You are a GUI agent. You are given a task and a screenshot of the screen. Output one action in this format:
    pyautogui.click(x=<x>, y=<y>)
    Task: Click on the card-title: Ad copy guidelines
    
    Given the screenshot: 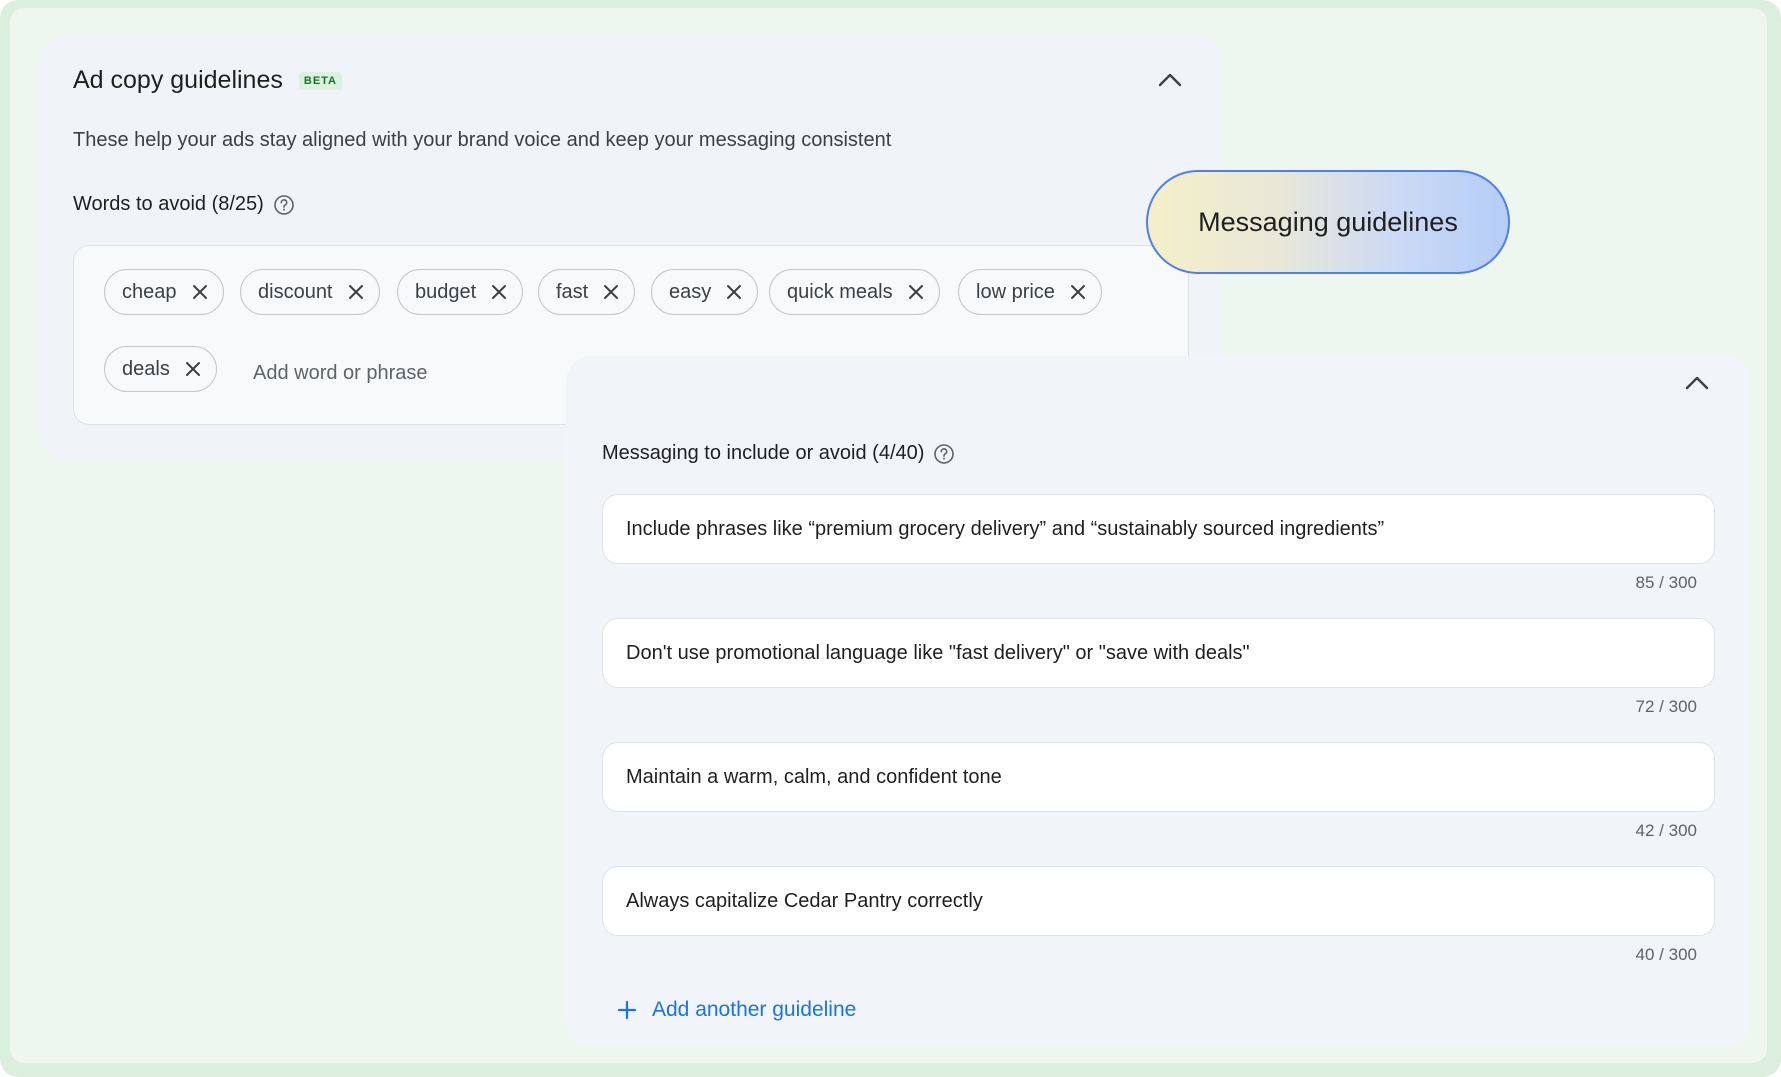 What is the action you would take?
    pyautogui.click(x=178, y=80)
    